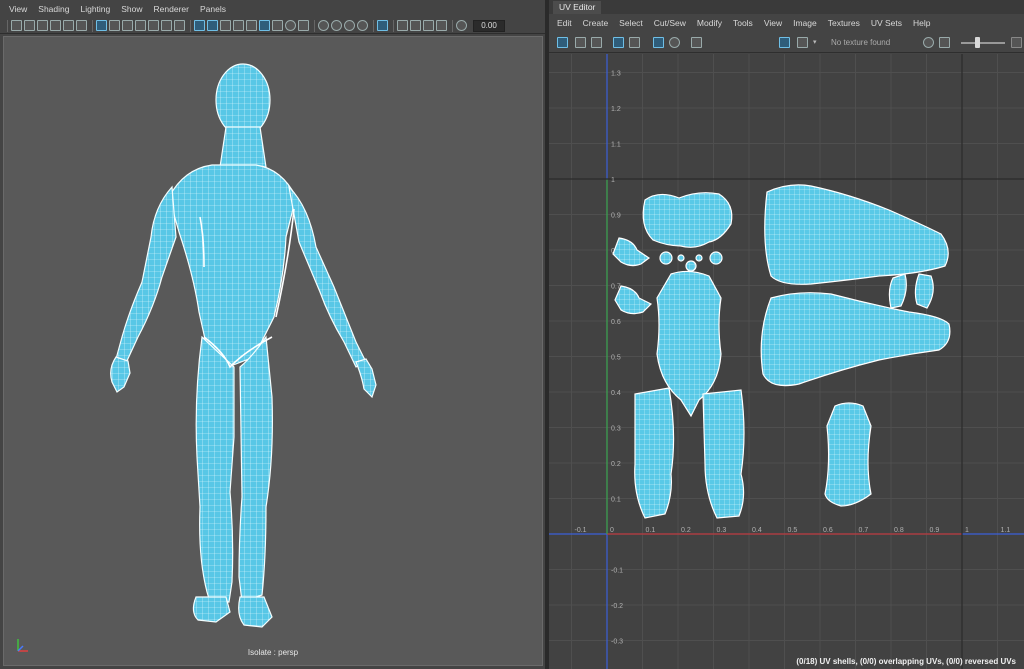  What do you see at coordinates (166, 25) in the screenshot?
I see `safe-action-icon` at bounding box center [166, 25].